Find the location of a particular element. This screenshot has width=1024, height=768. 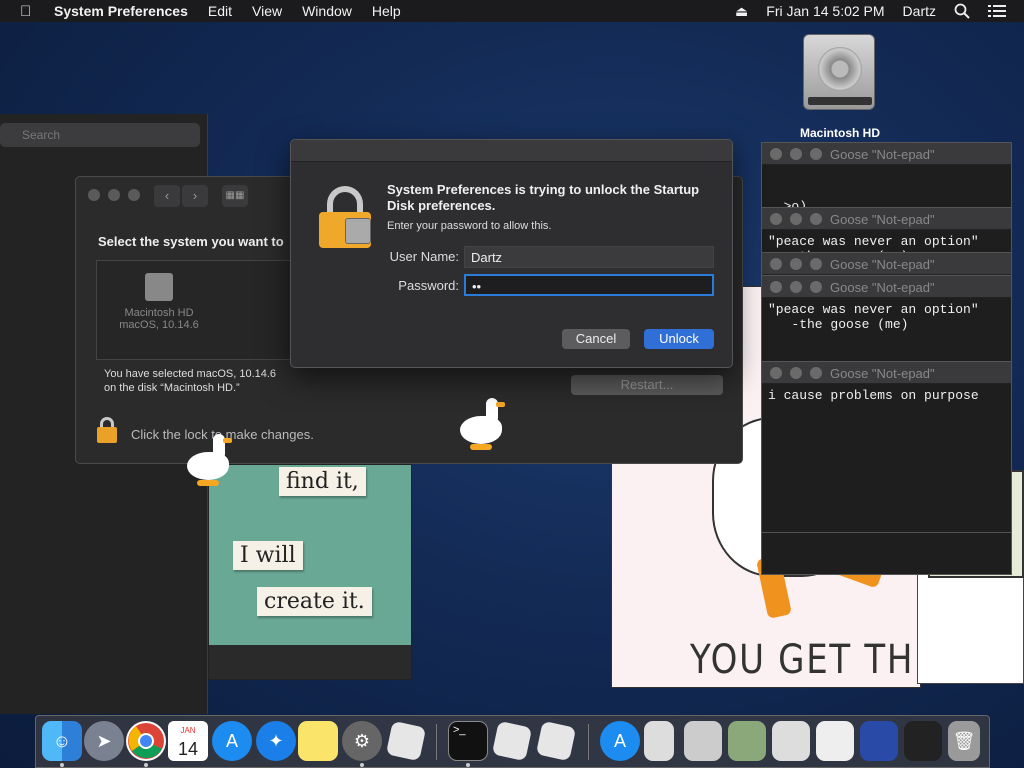

username-field: Dartz is located at coordinates (589, 257).